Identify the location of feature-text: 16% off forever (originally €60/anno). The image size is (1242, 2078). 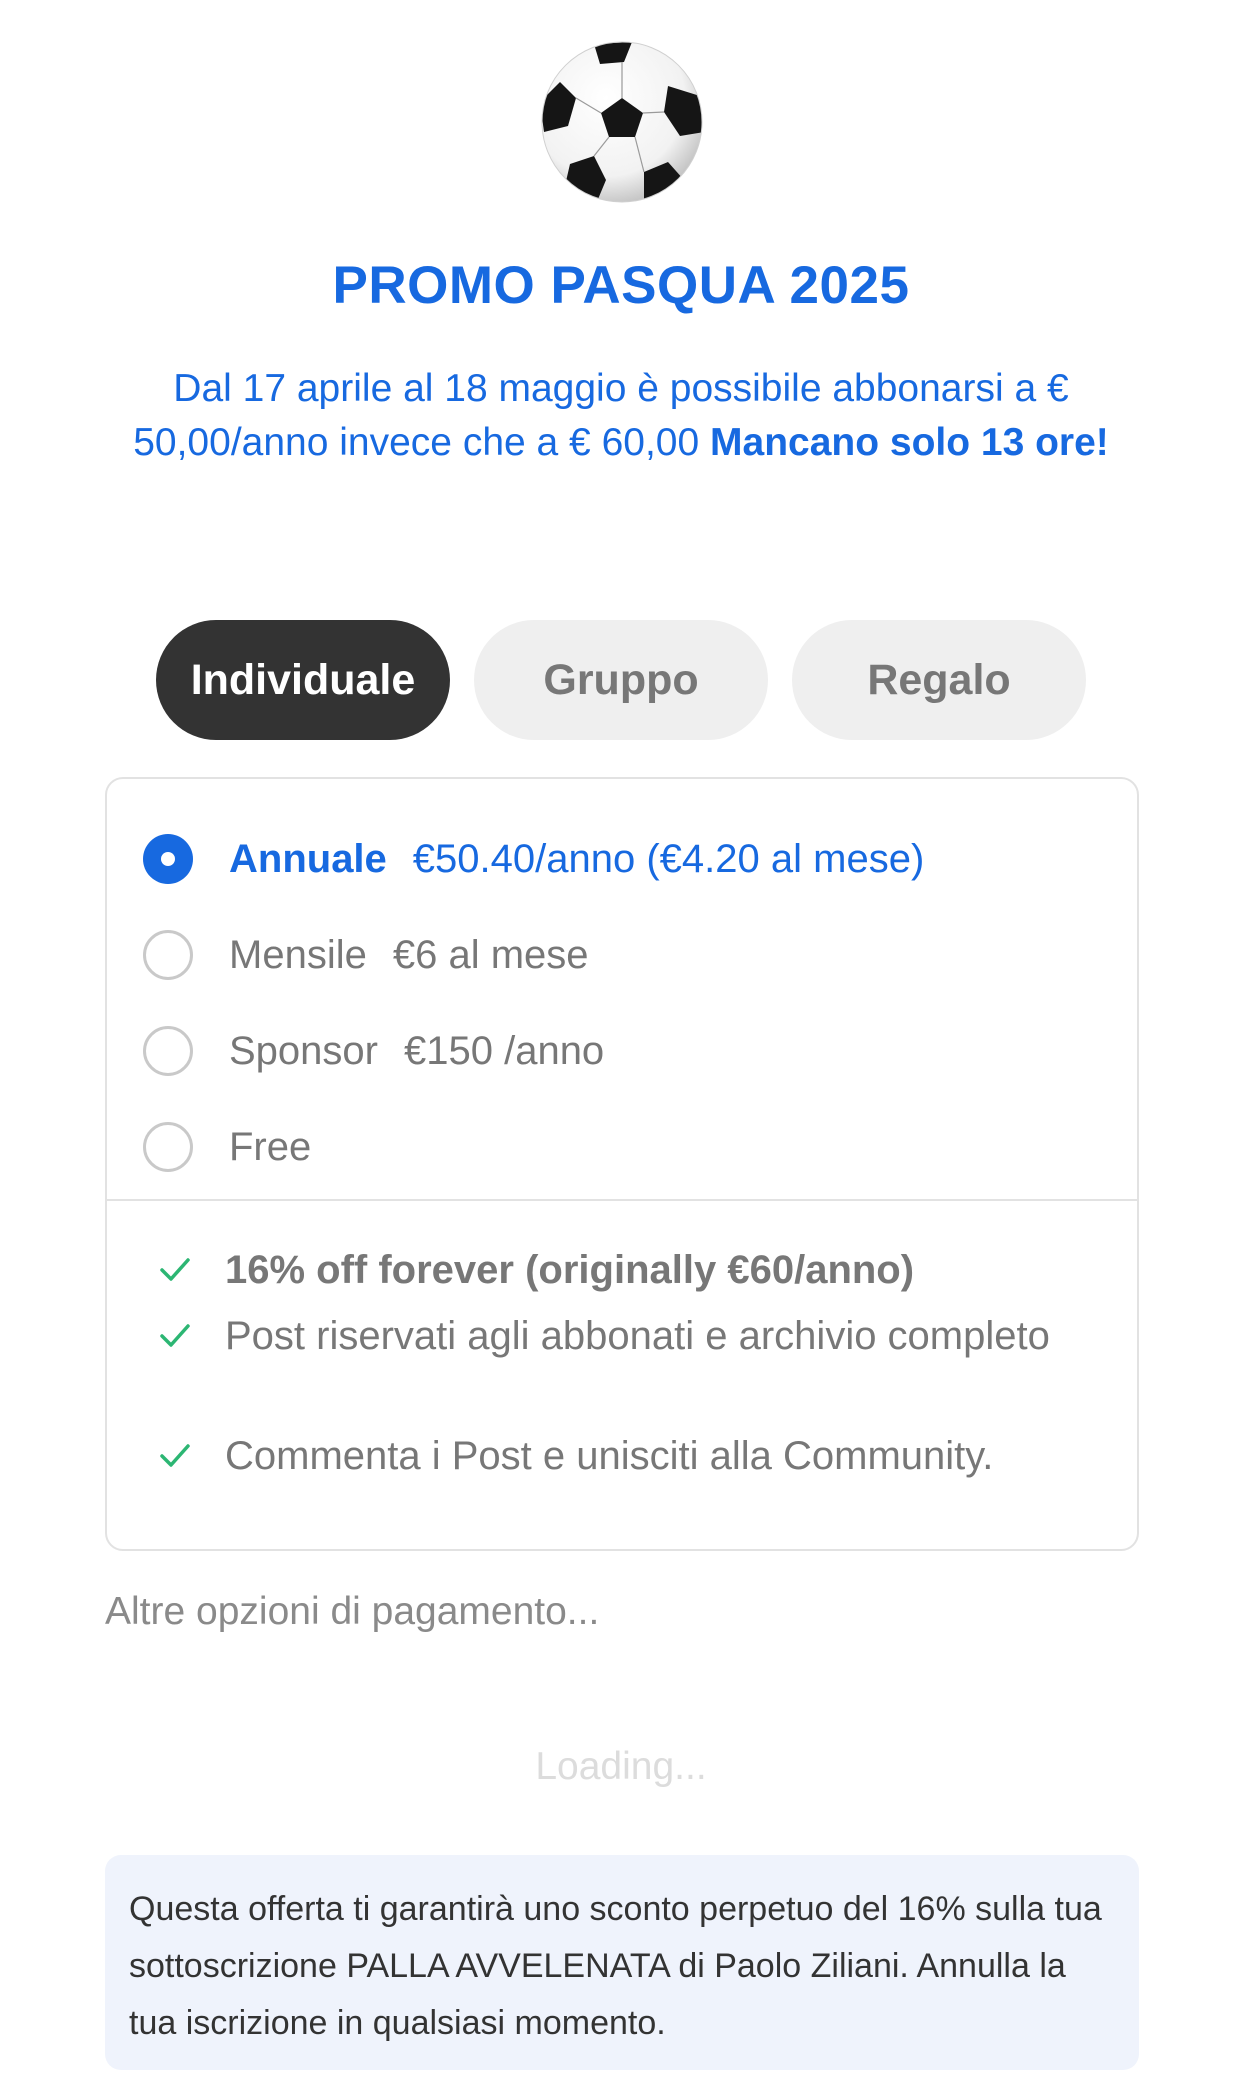
(570, 1270).